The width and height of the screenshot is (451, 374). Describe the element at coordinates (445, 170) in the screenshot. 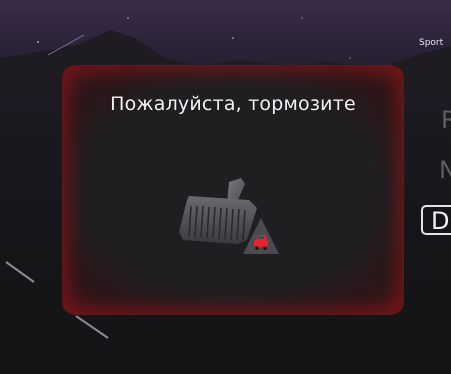

I see `gear-n: N` at that location.